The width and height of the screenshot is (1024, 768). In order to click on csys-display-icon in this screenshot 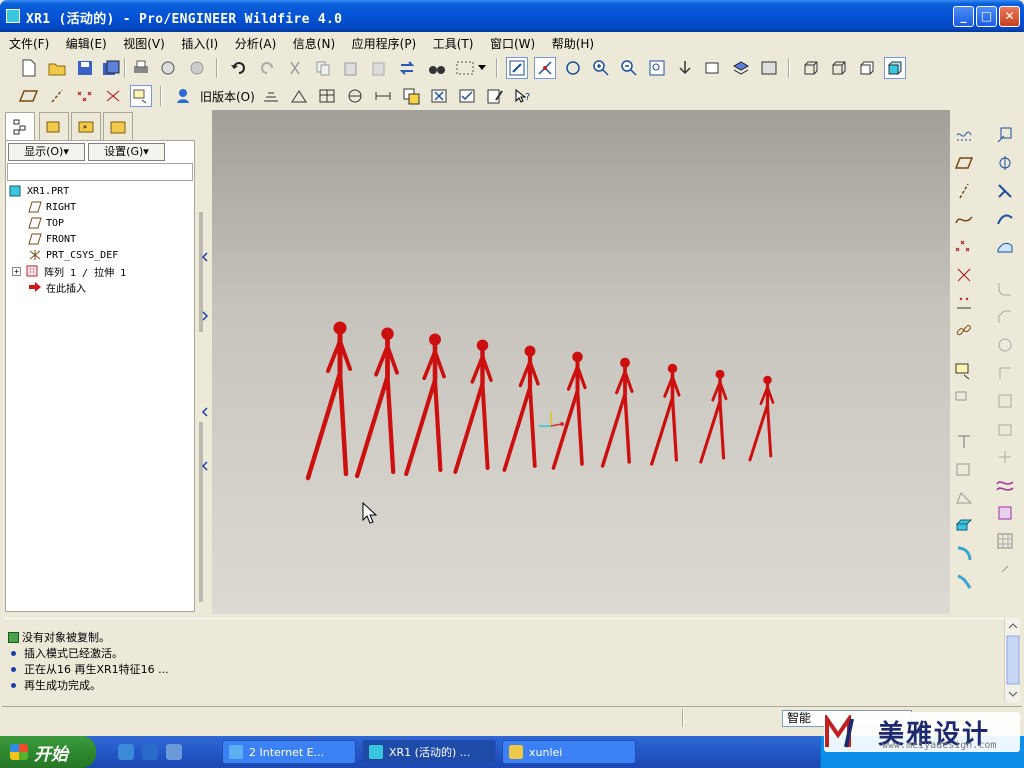, I will do `click(113, 96)`.